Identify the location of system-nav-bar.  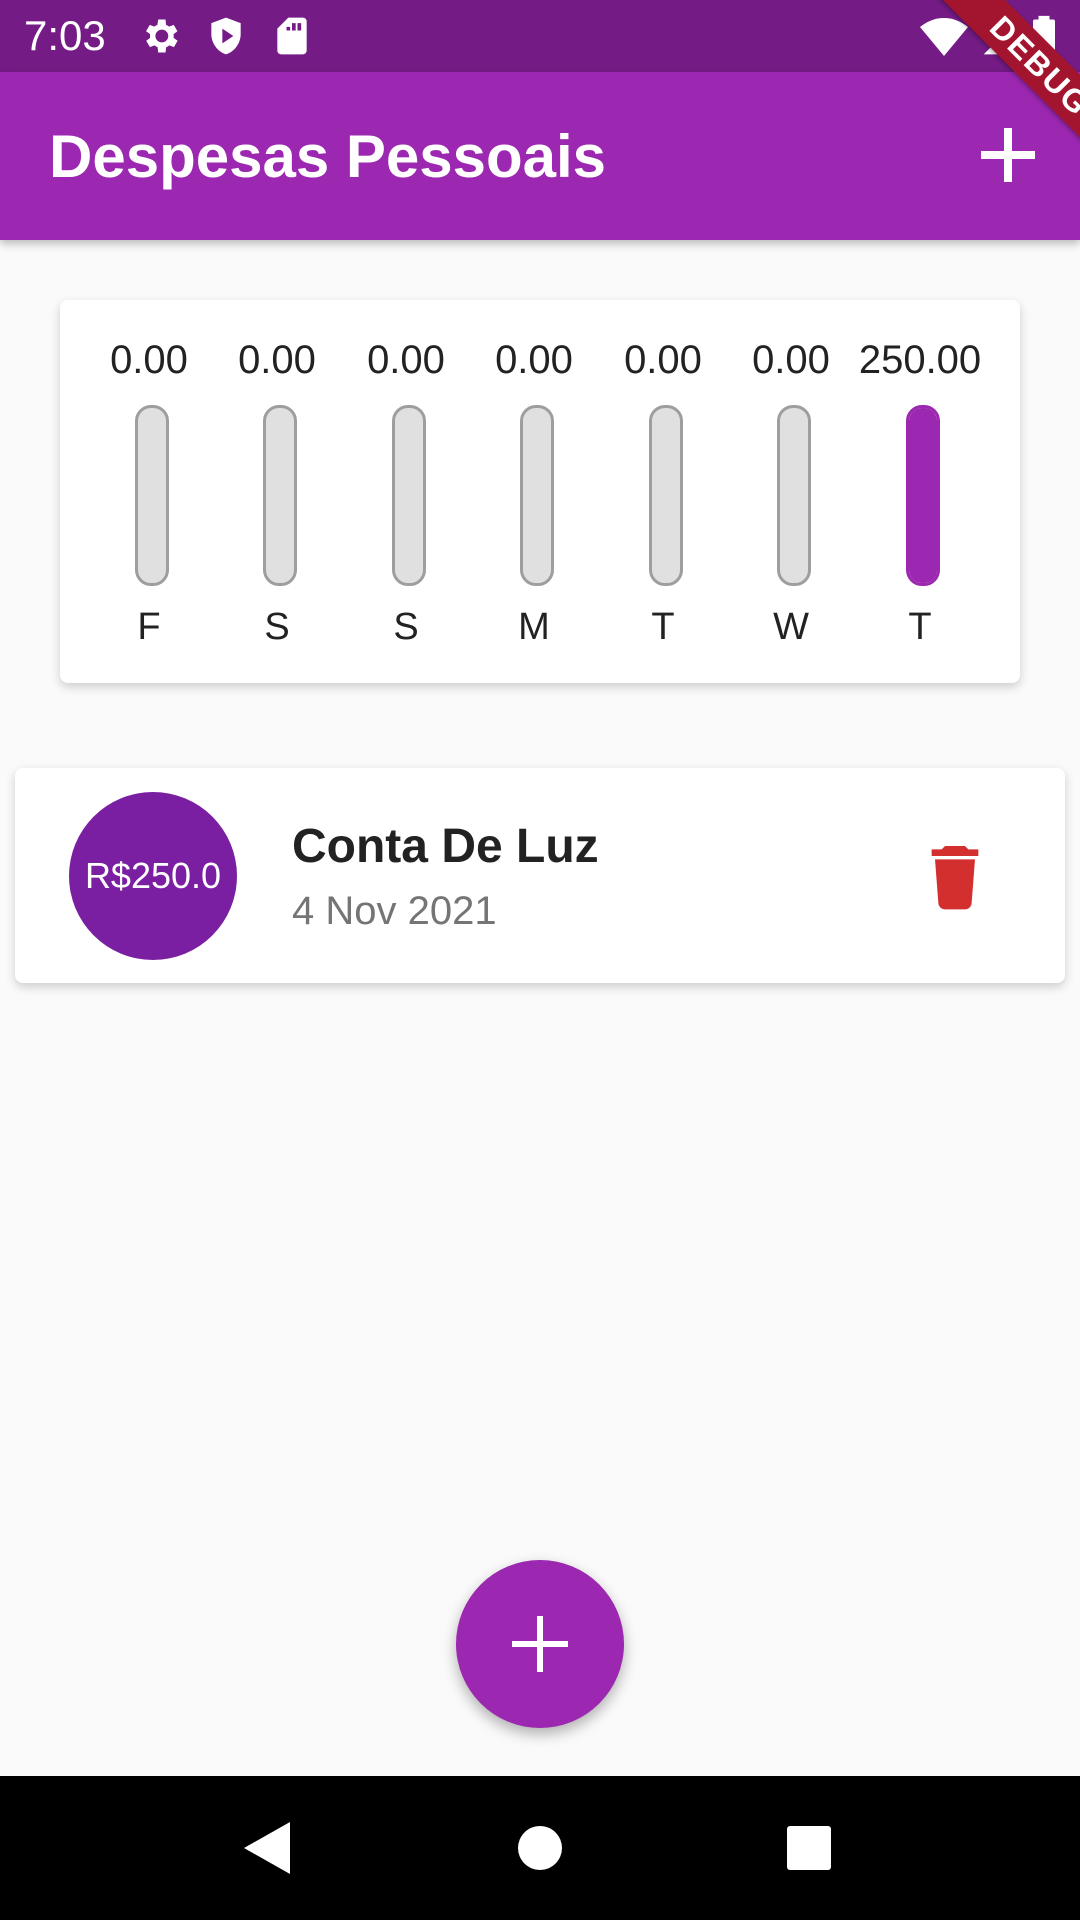
(540, 1848).